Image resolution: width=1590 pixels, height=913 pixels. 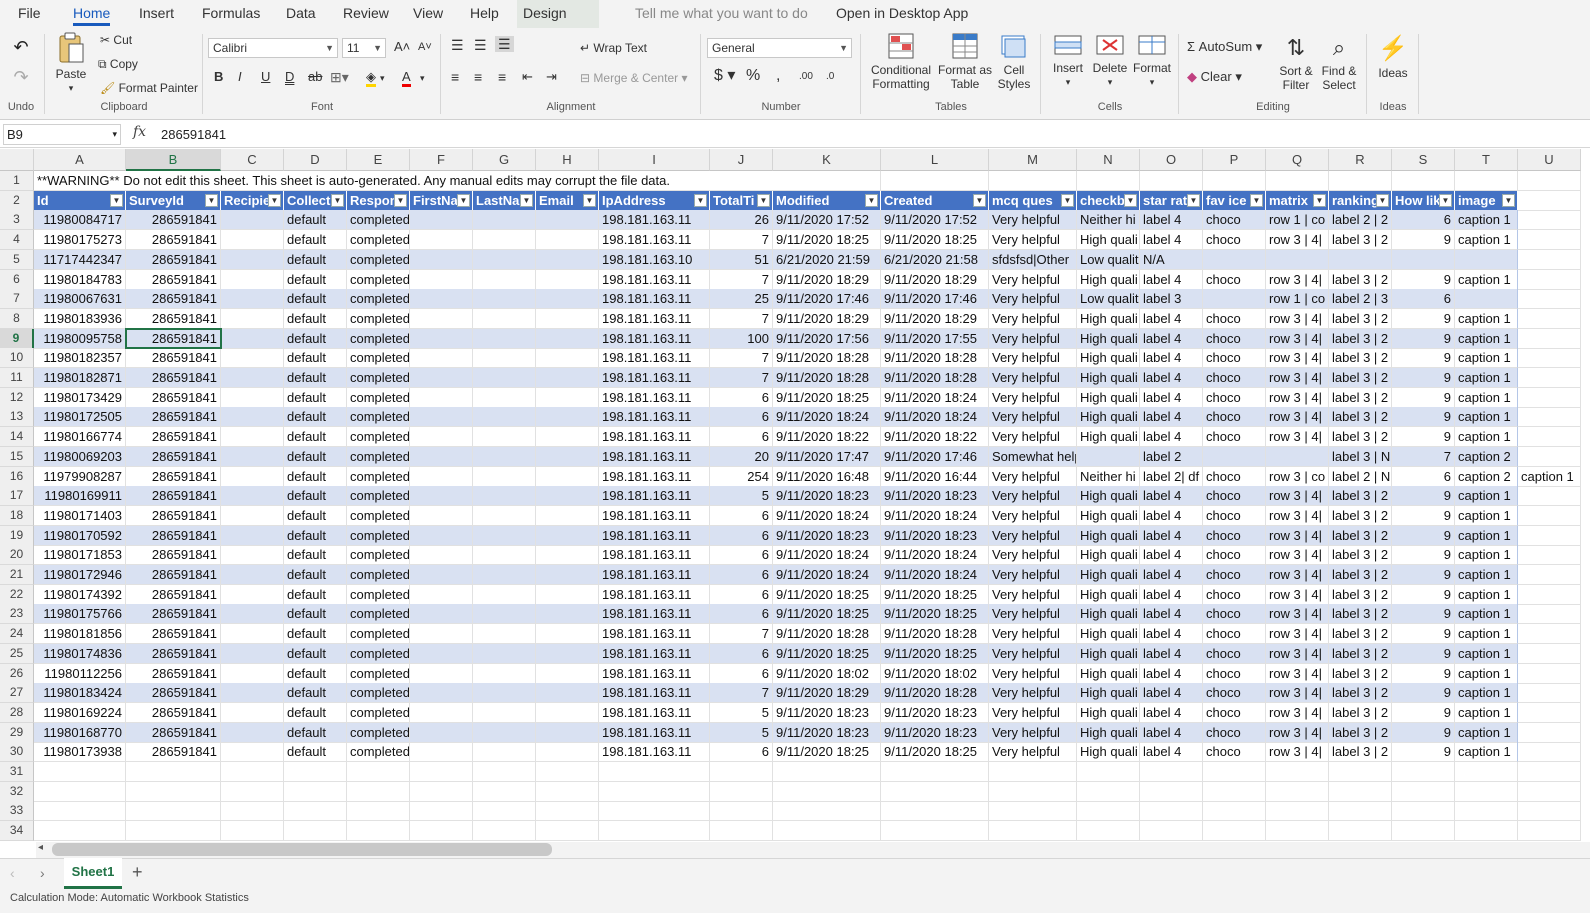 What do you see at coordinates (504, 200) in the screenshot?
I see `table-header: LastNa ▼` at bounding box center [504, 200].